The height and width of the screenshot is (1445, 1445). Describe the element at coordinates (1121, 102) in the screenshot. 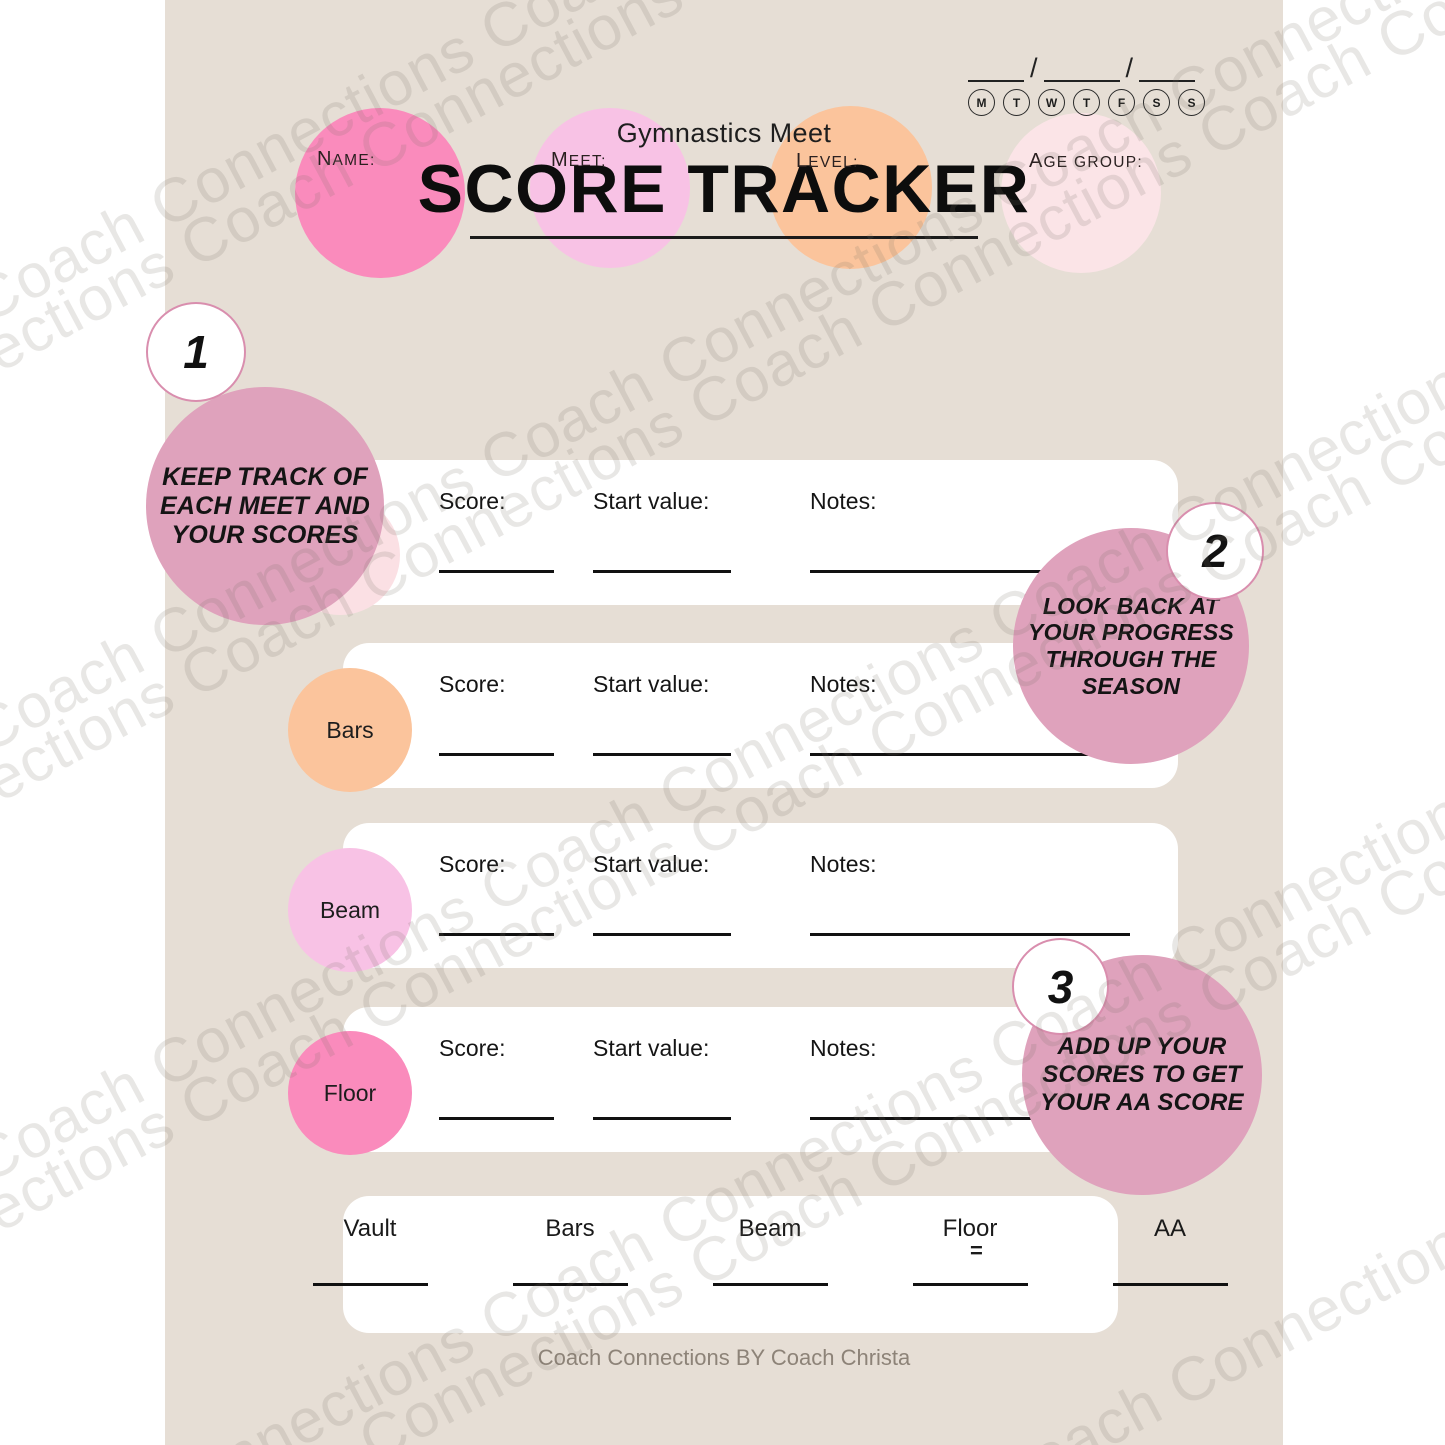

I see `weekday-4: F` at that location.